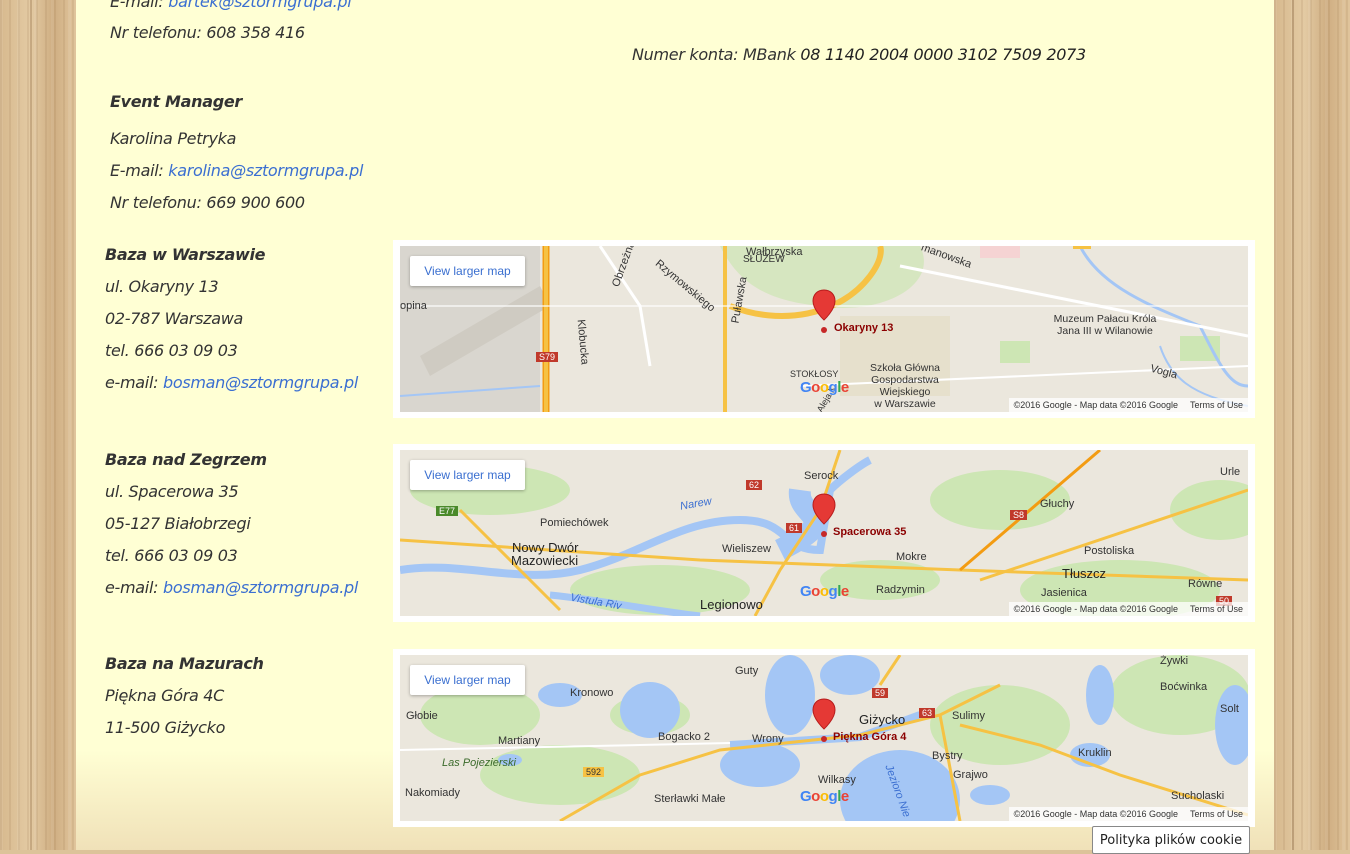  I want to click on map-place-label: Bystry, so click(947, 756).